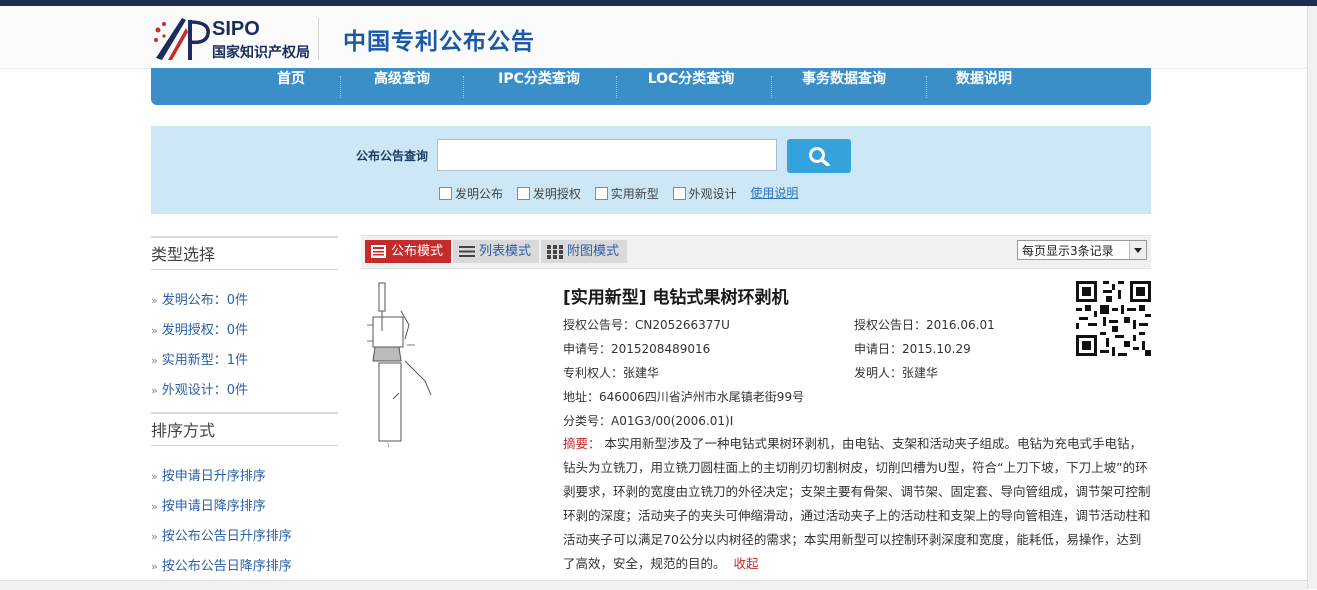  Describe the element at coordinates (213, 506) in the screenshot. I see `sort-item-label: 按申请日降序排序` at that location.